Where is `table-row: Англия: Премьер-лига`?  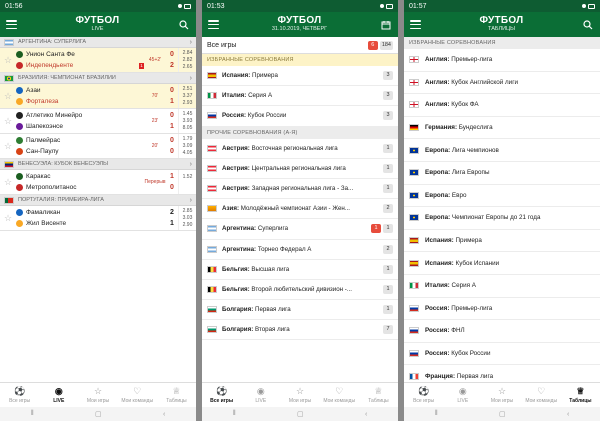
table-row: Англия: Премьер-лига is located at coordinates (502, 60).